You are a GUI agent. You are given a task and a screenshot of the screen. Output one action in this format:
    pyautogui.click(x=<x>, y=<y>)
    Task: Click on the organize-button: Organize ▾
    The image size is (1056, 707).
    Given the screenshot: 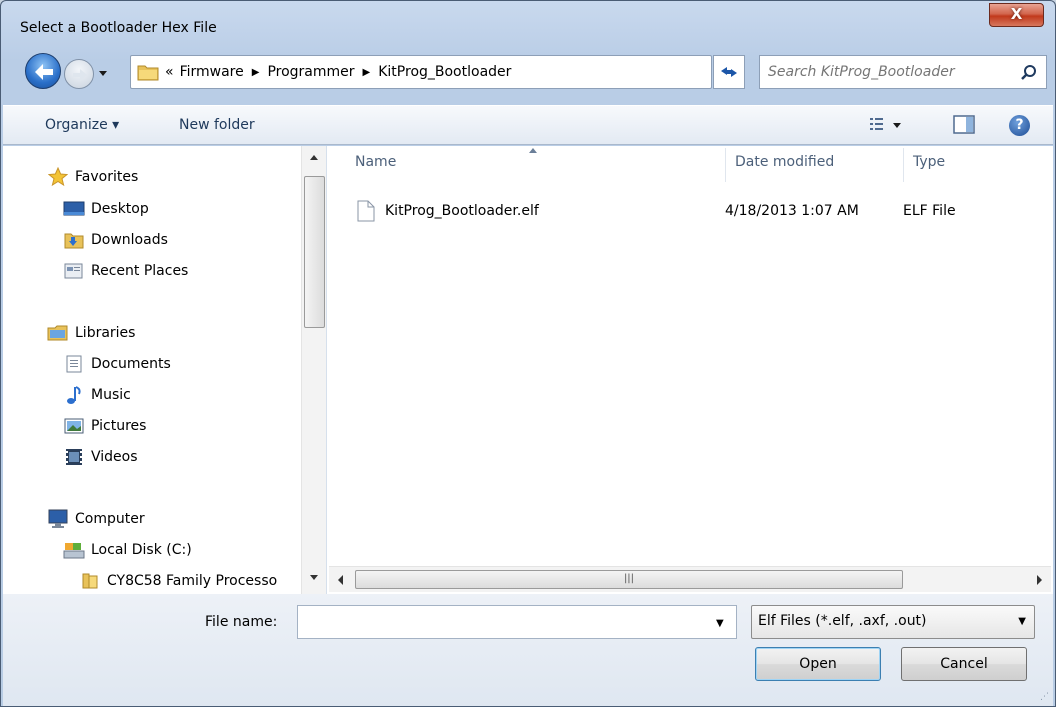 What is the action you would take?
    pyautogui.click(x=82, y=125)
    